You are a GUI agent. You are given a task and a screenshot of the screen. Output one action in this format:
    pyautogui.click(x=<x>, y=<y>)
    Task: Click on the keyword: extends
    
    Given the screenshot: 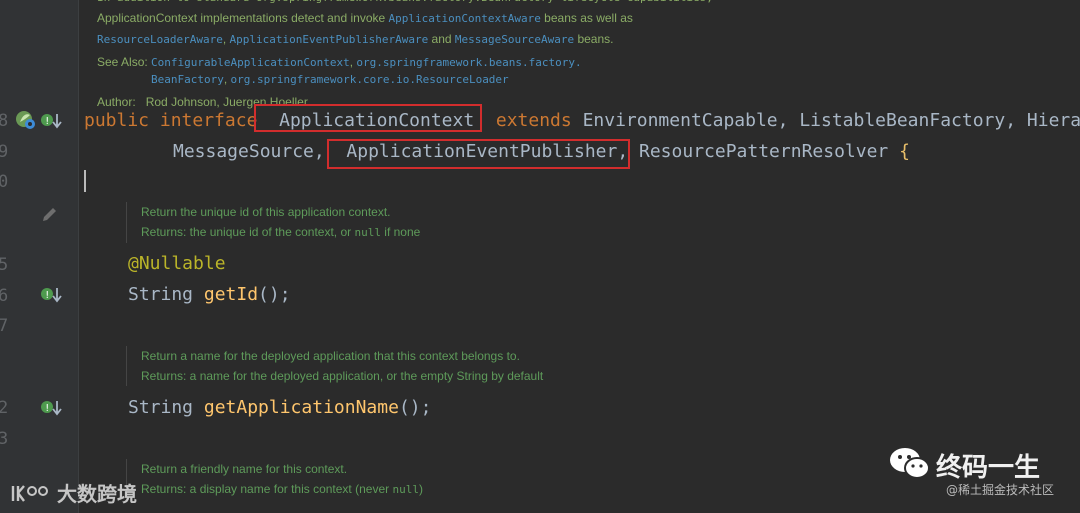 What is the action you would take?
    pyautogui.click(x=533, y=120)
    